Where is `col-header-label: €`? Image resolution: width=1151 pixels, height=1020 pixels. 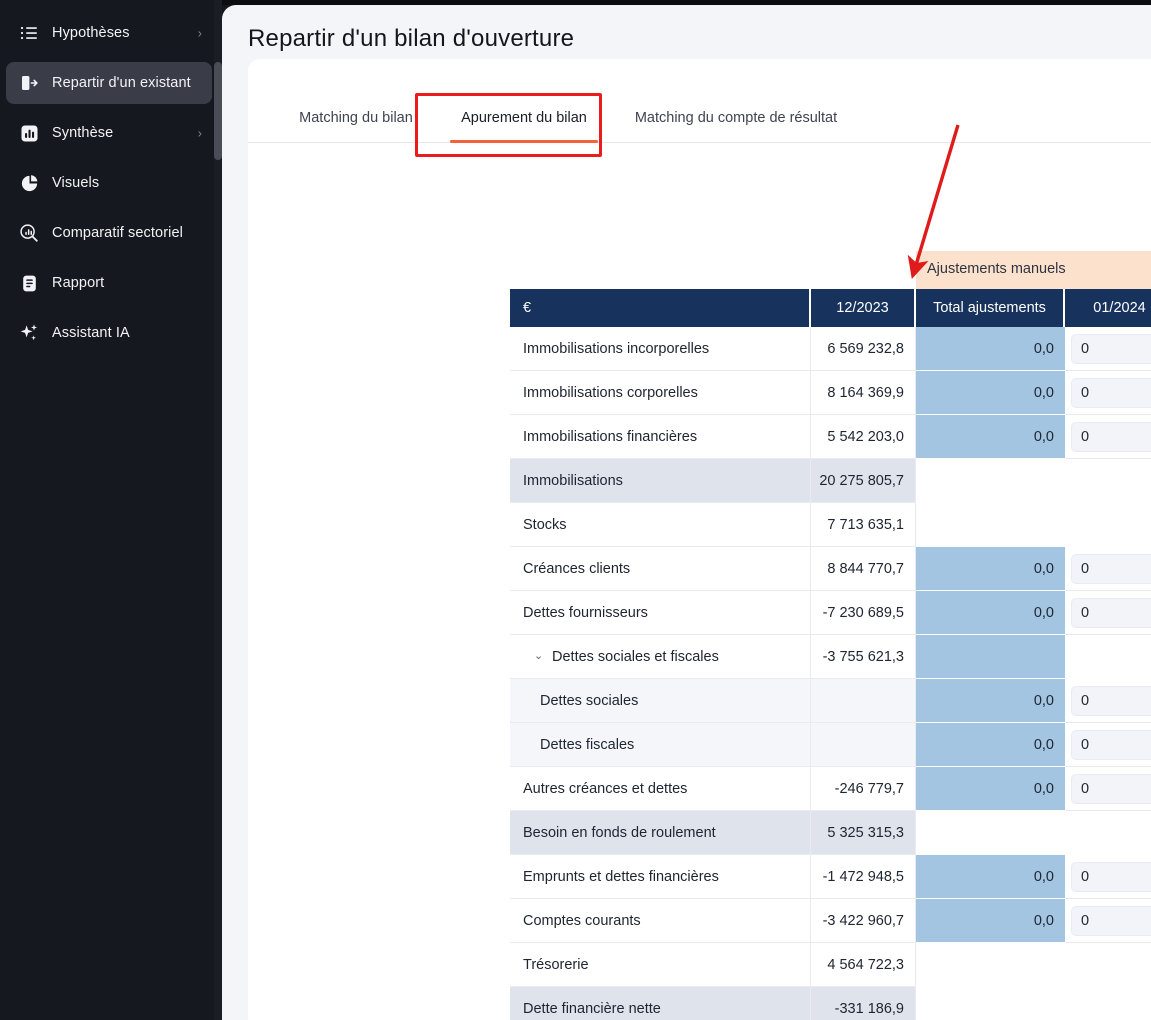
col-header-label: € is located at coordinates (660, 308).